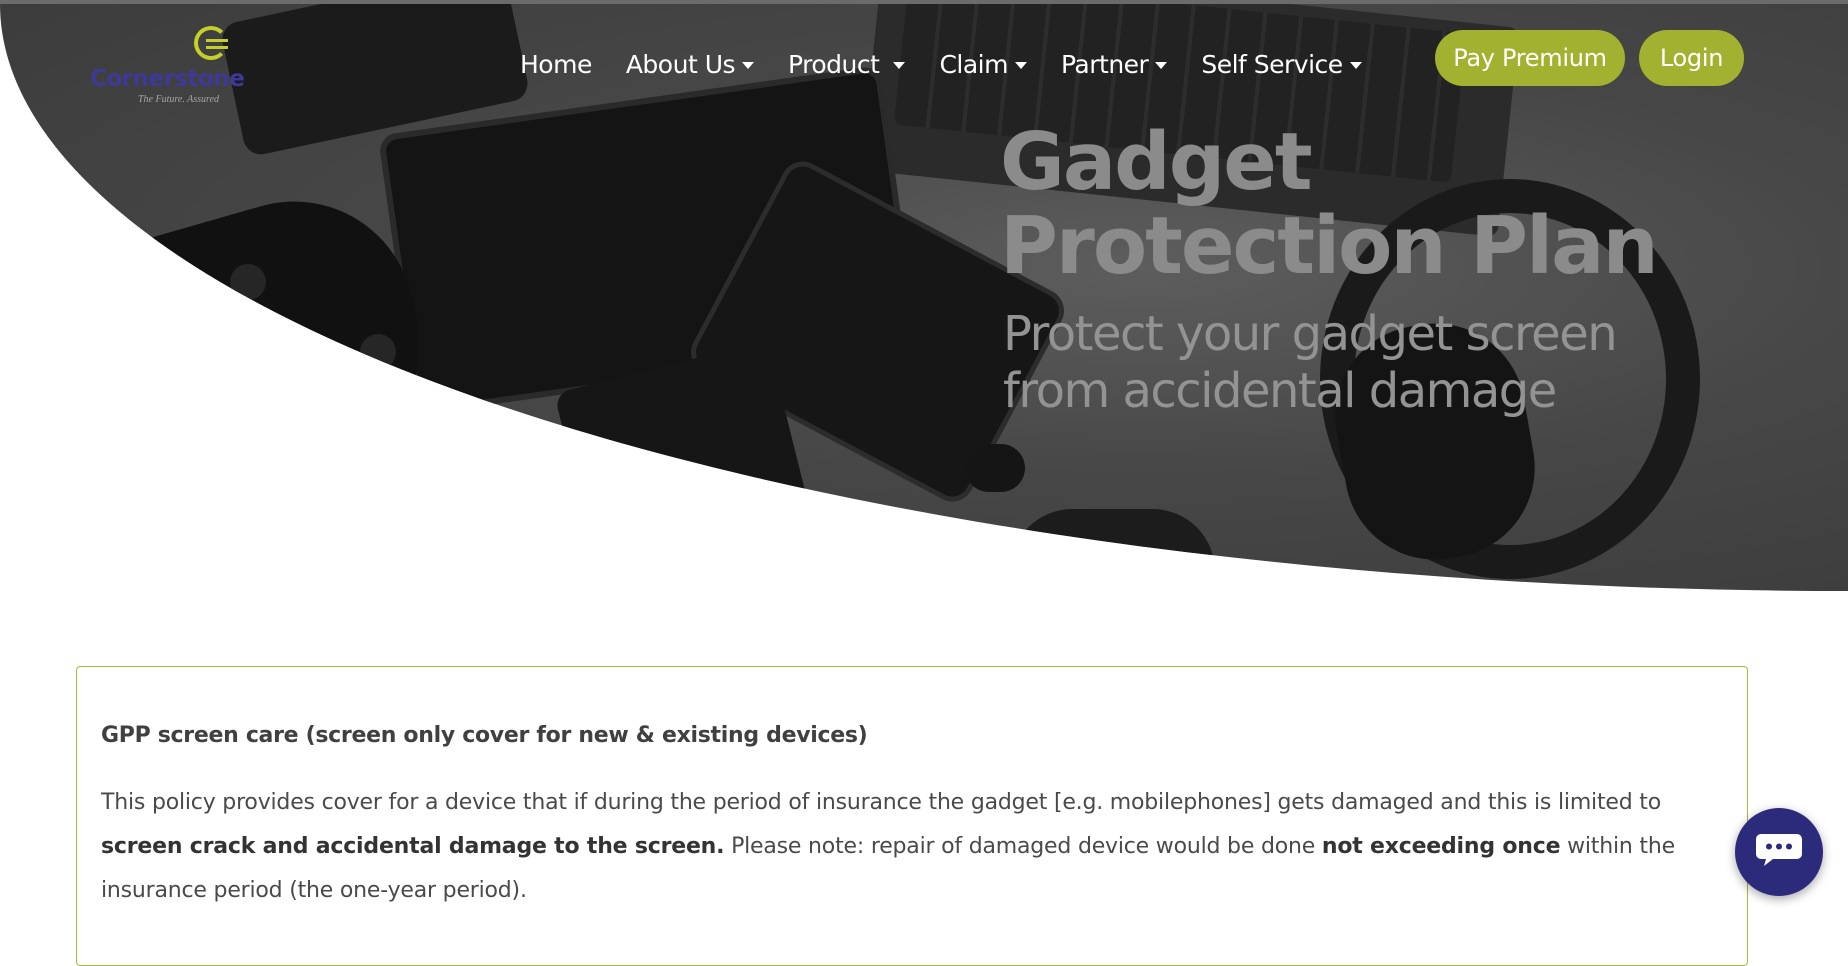 This screenshot has width=1848, height=966. What do you see at coordinates (1156, 162) in the screenshot?
I see `hero-title-line-1: Gadget` at bounding box center [1156, 162].